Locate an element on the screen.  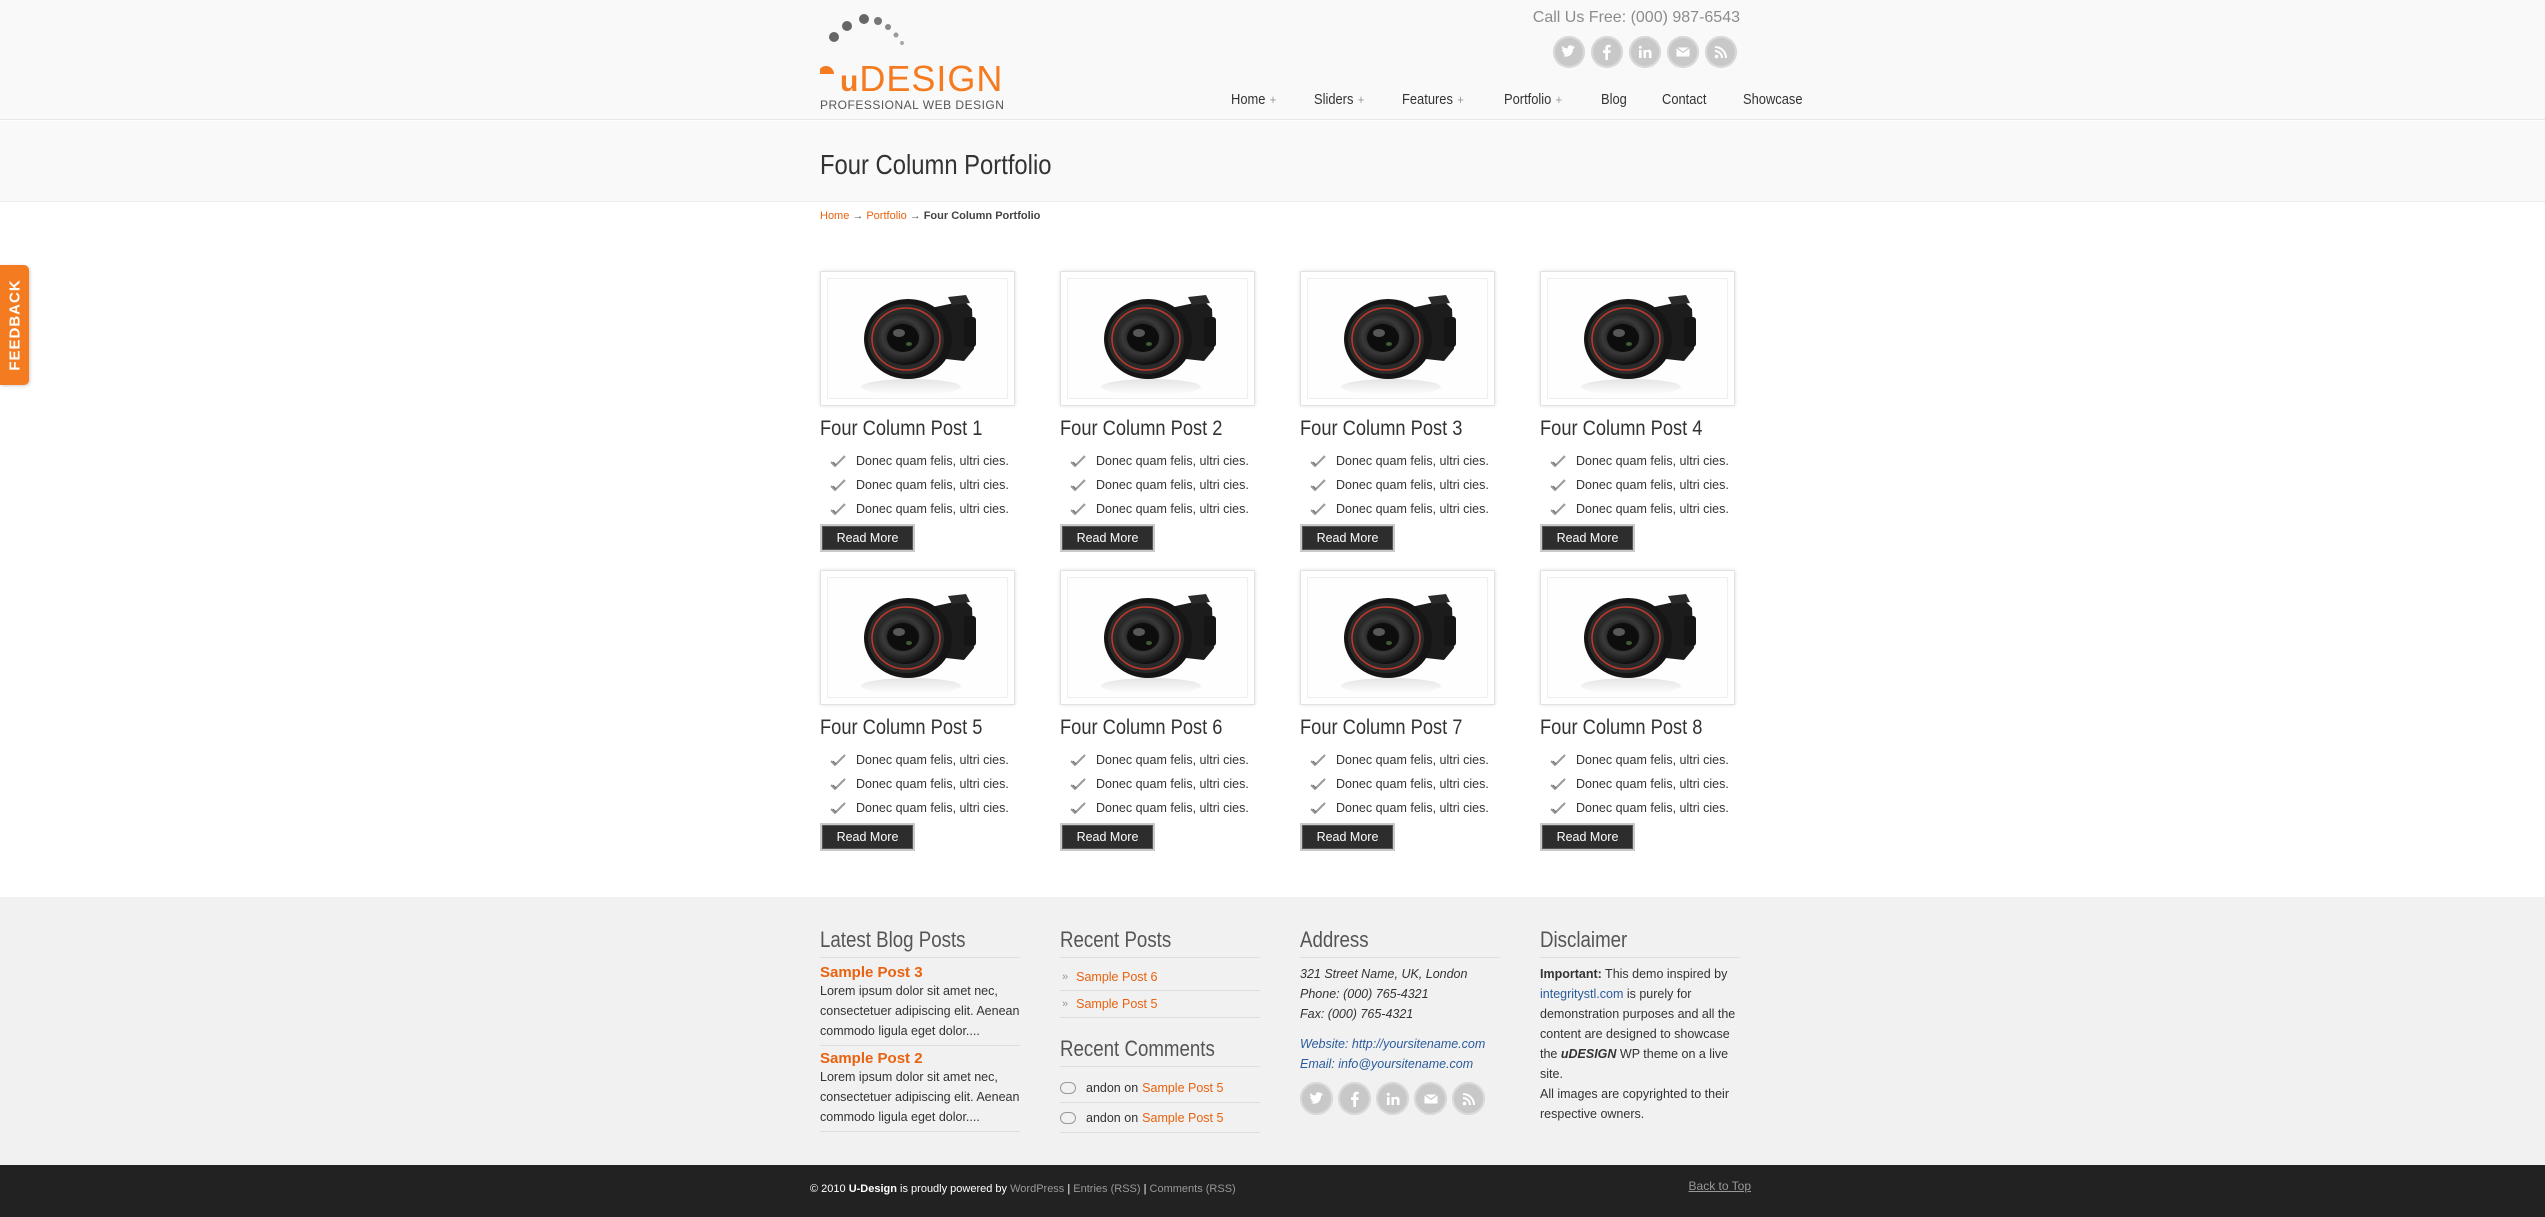
nav-item-contact: Contact is located at coordinates (1684, 99).